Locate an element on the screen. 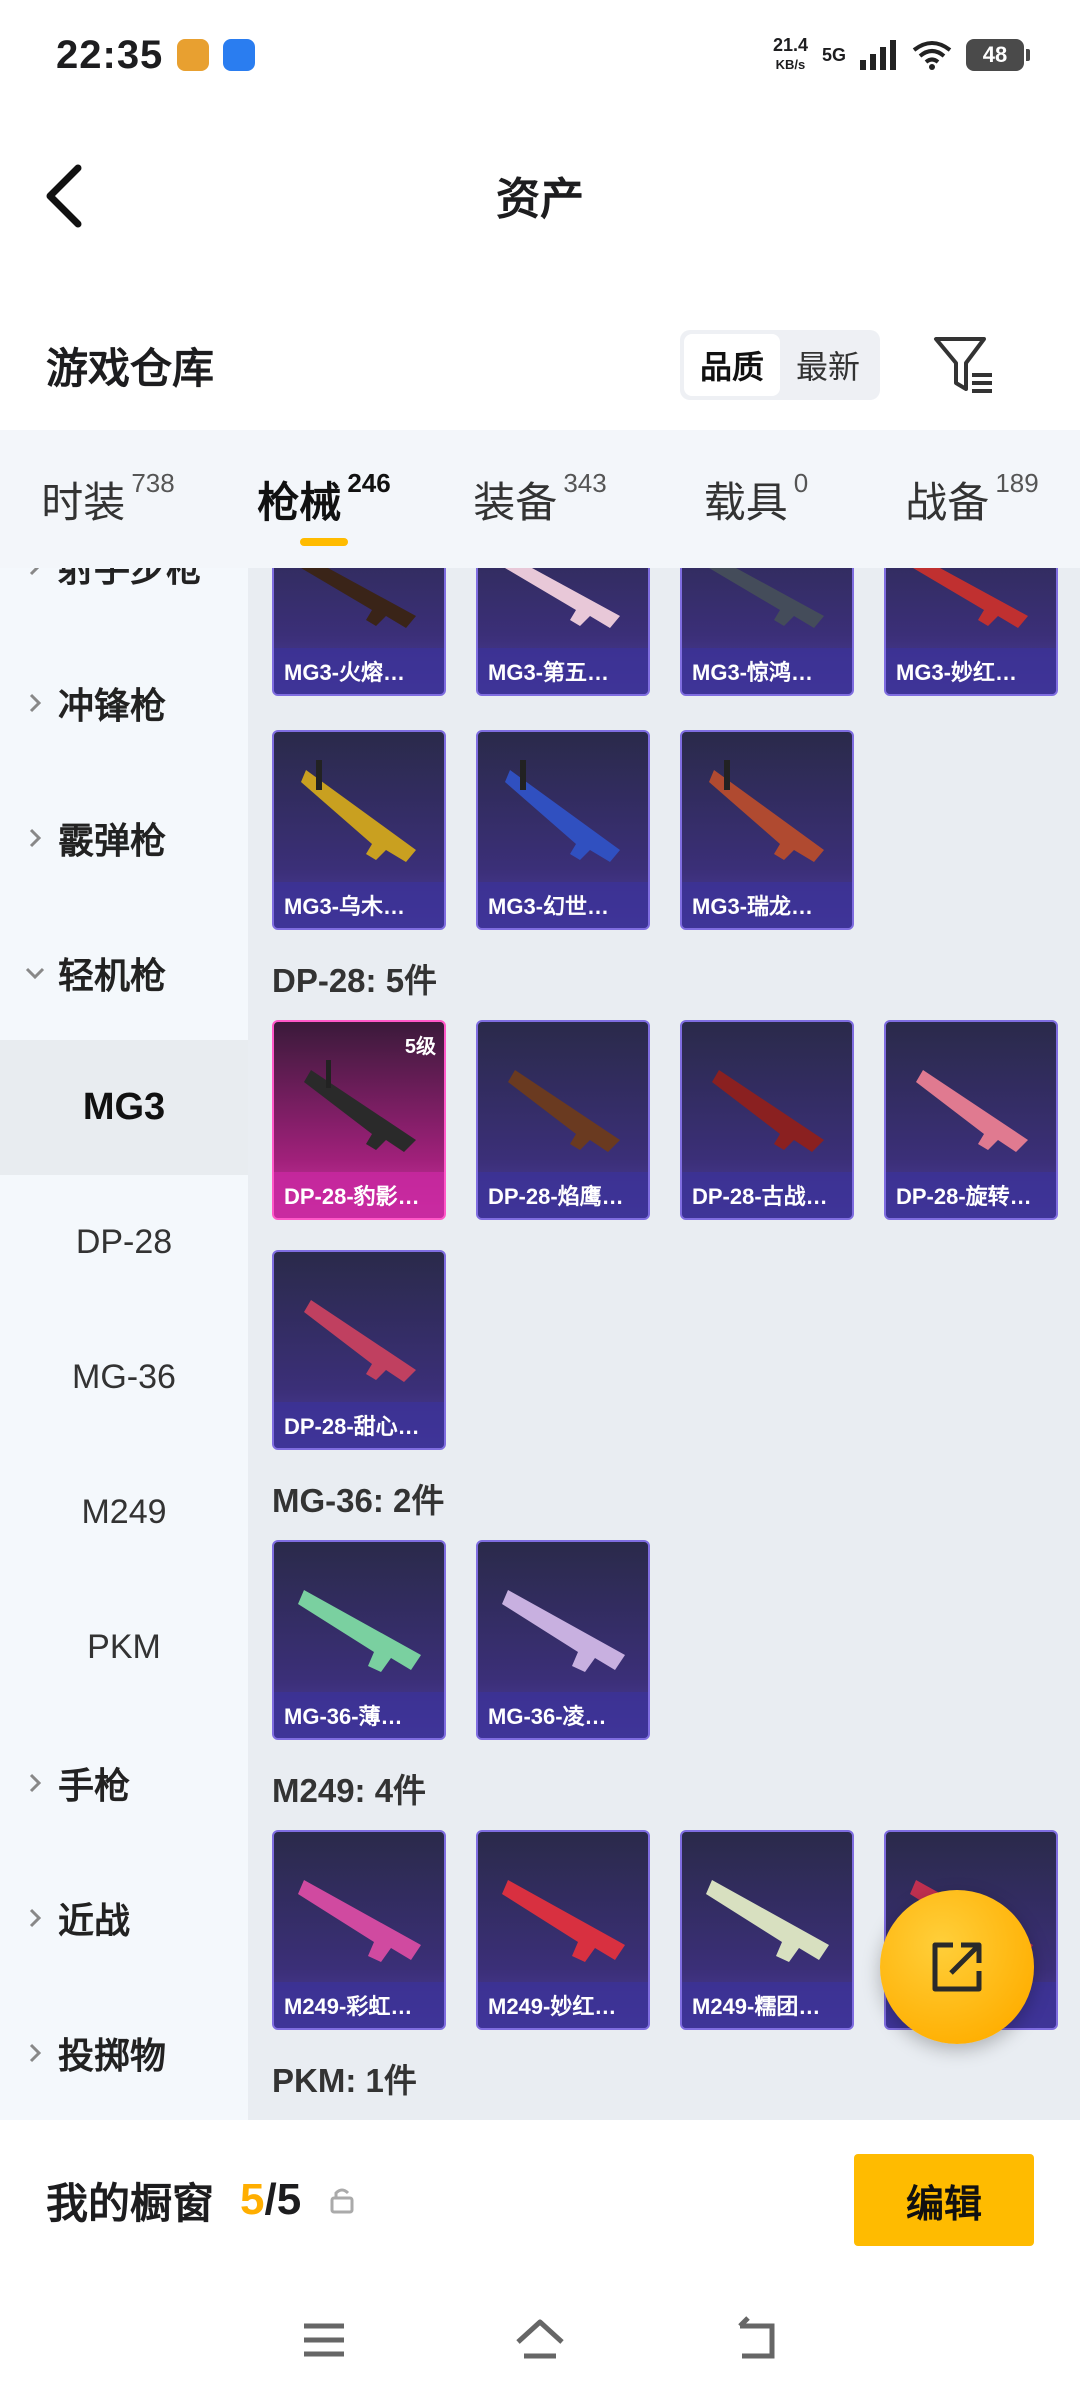  net-speed: 21.4 KB/s is located at coordinates (790, 53).